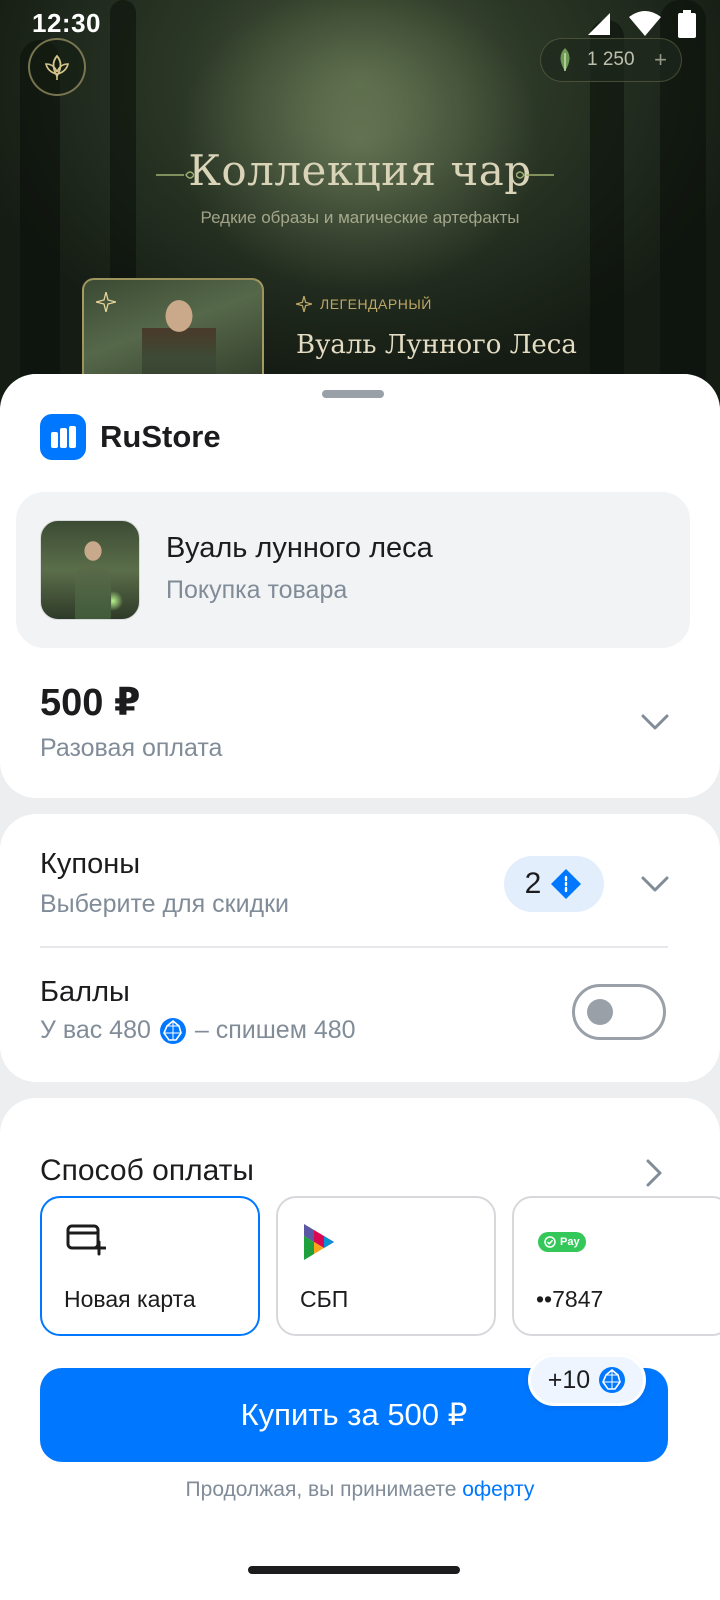  What do you see at coordinates (324, 1489) in the screenshot?
I see `legal-text: Продолжая, вы принимаете` at bounding box center [324, 1489].